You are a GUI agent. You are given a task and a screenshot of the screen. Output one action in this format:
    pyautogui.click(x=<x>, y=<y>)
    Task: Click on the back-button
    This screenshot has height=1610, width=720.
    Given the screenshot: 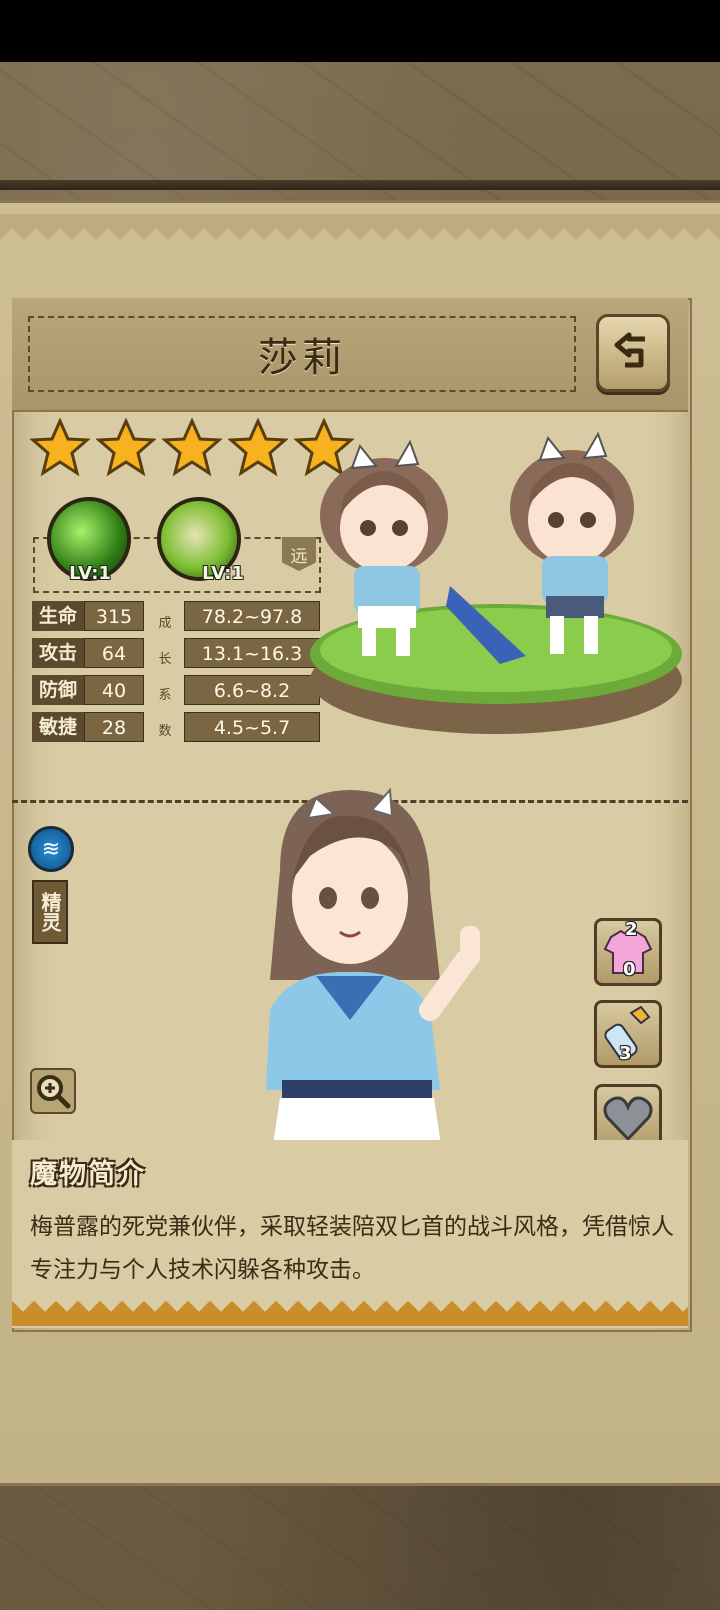 What is the action you would take?
    pyautogui.click(x=633, y=353)
    